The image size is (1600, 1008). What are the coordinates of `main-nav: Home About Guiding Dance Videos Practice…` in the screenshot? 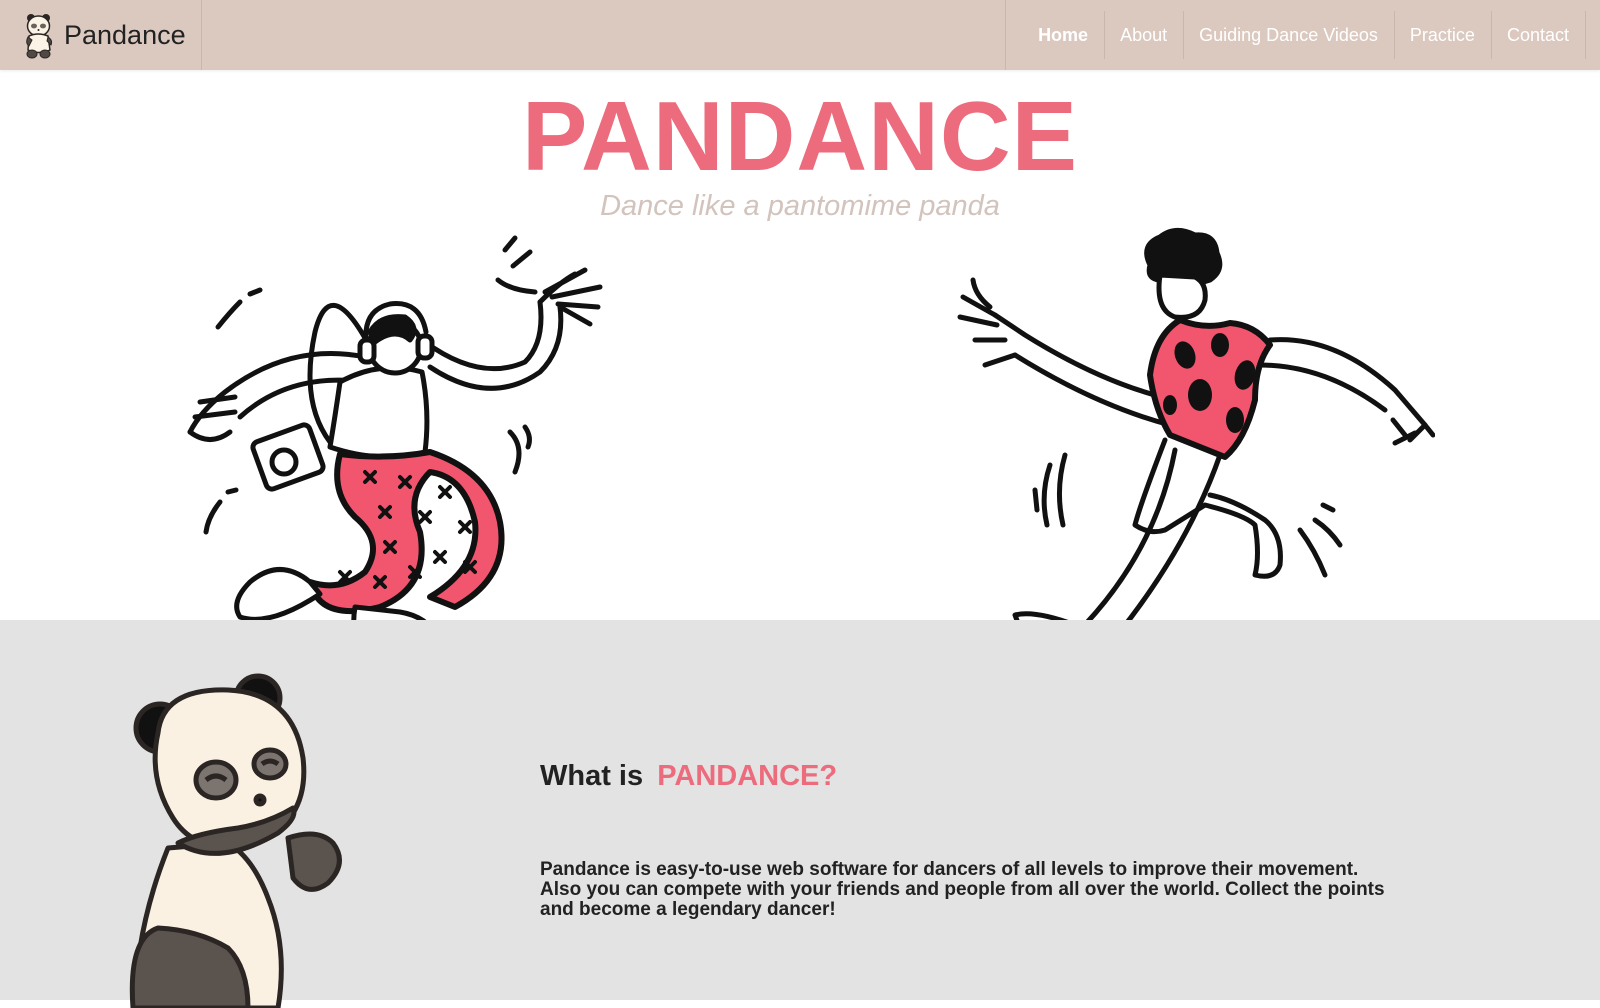 It's located at (1295, 35).